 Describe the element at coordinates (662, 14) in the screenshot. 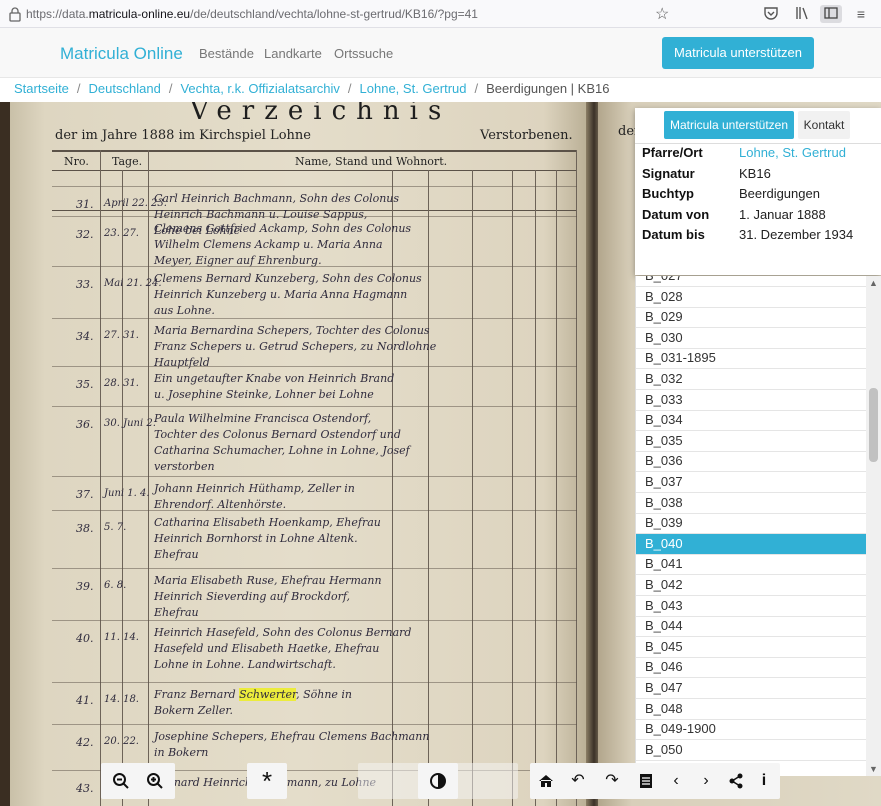

I see `bookmark-star-icon: ☆` at that location.